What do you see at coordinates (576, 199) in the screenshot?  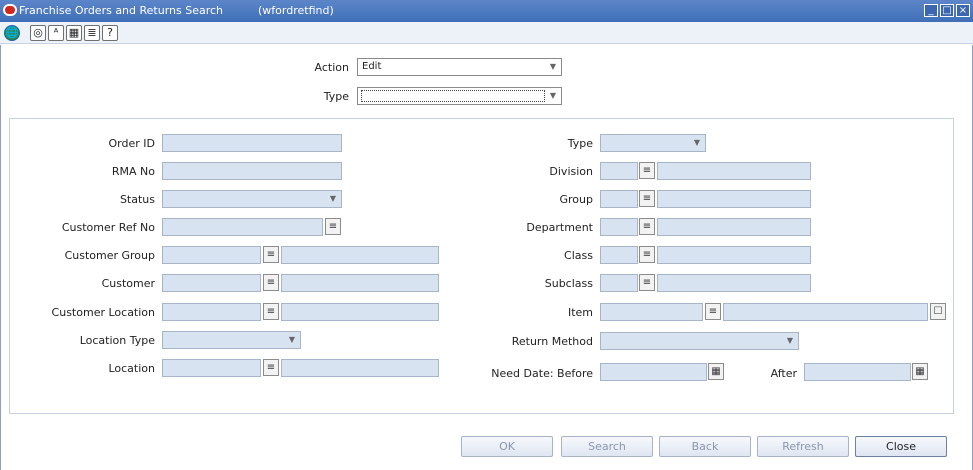 I see `group-label: Group` at bounding box center [576, 199].